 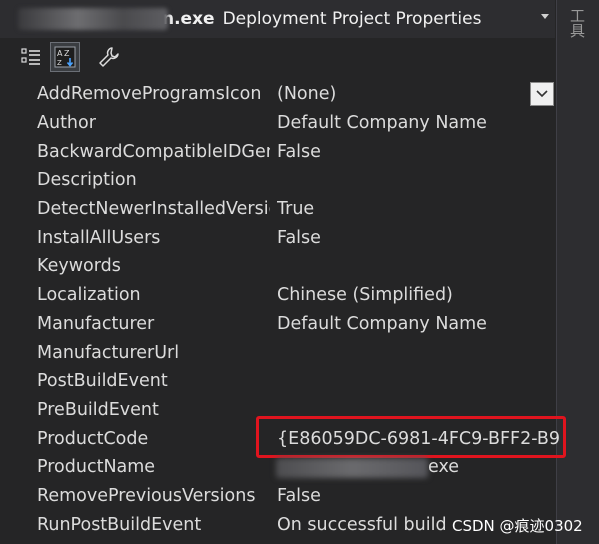 What do you see at coordinates (60, 53) in the screenshot?
I see `svg-text: A` at bounding box center [60, 53].